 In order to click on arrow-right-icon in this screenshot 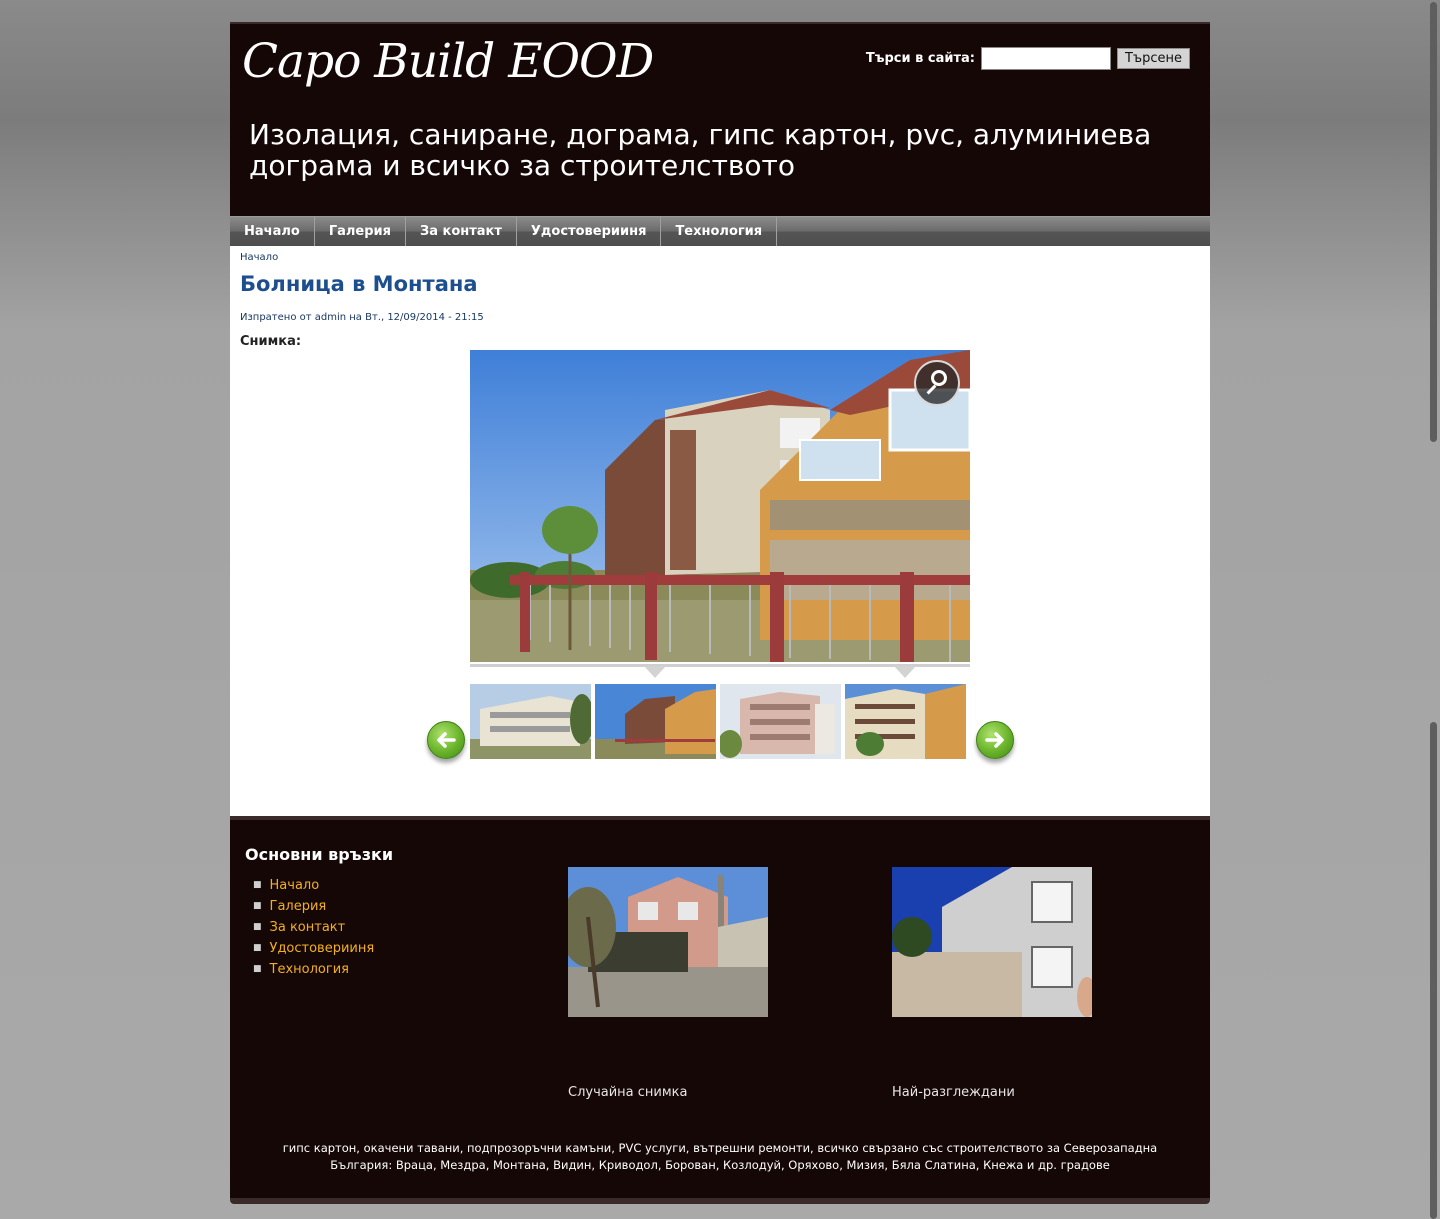, I will do `click(995, 740)`.